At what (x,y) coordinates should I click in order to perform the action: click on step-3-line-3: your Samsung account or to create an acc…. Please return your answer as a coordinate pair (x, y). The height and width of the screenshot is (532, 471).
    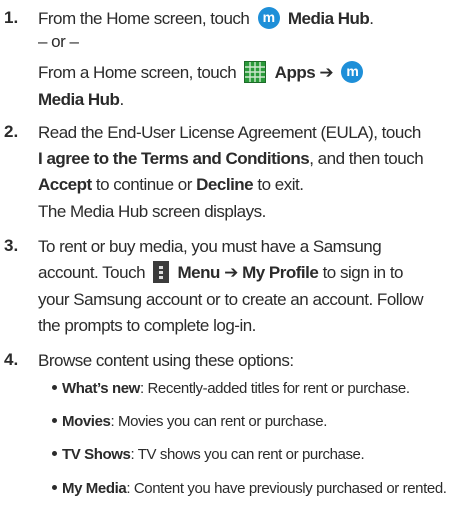
    Looking at the image, I should click on (231, 299).